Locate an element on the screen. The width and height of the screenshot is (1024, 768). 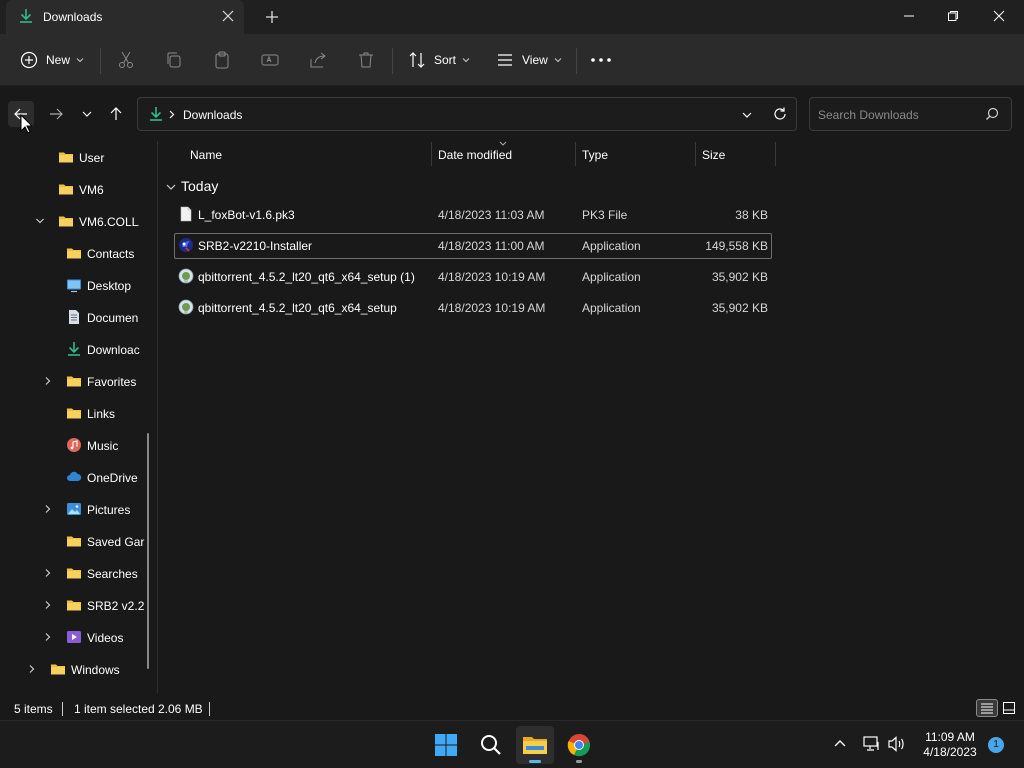
view-list-icon is located at coordinates (505, 60).